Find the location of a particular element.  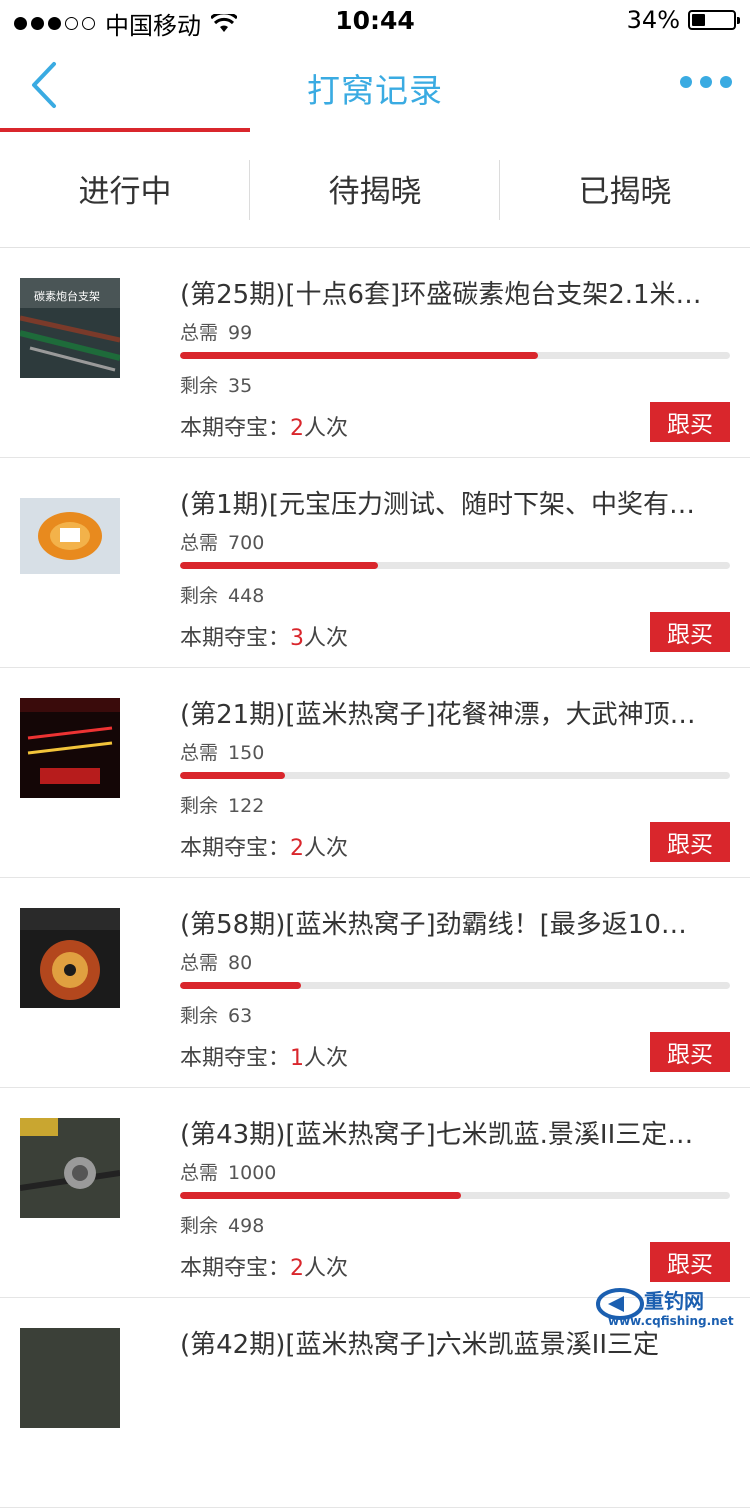

remain-row: 剩余 122 is located at coordinates (222, 804).